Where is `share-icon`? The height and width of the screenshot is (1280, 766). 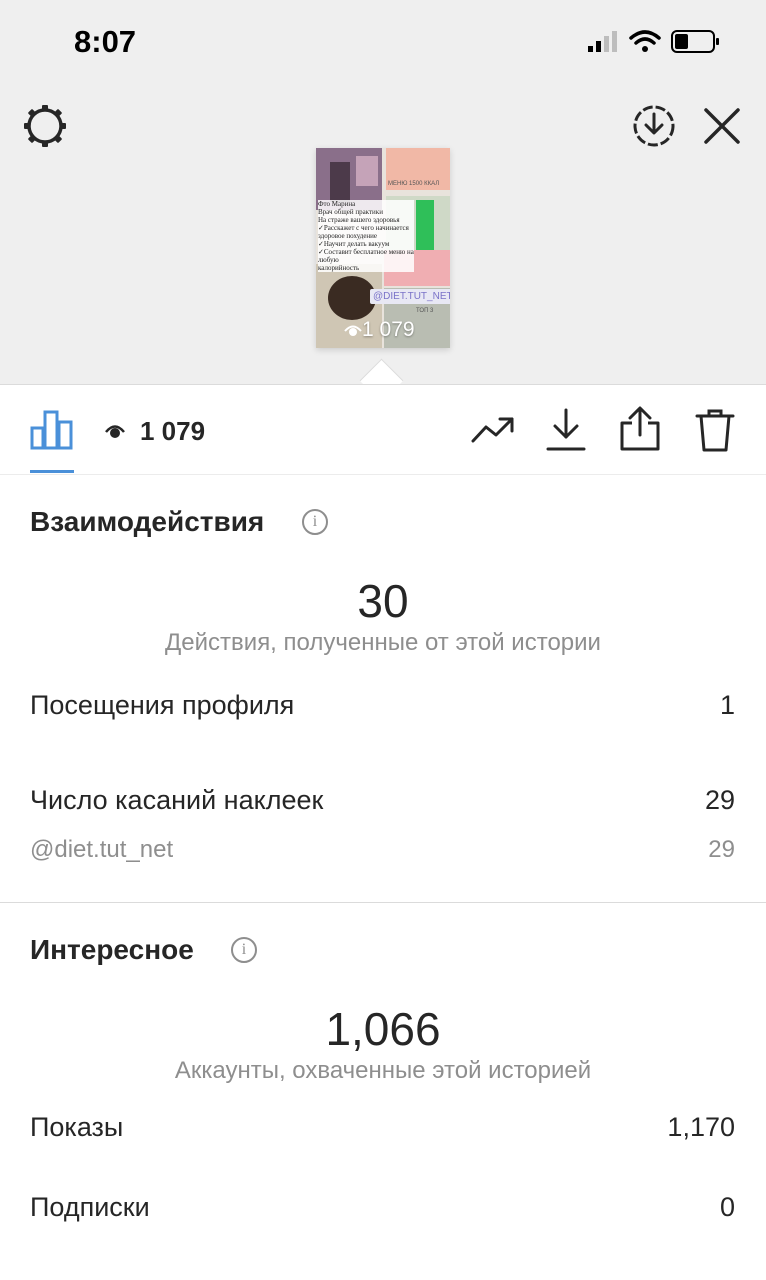 share-icon is located at coordinates (640, 429).